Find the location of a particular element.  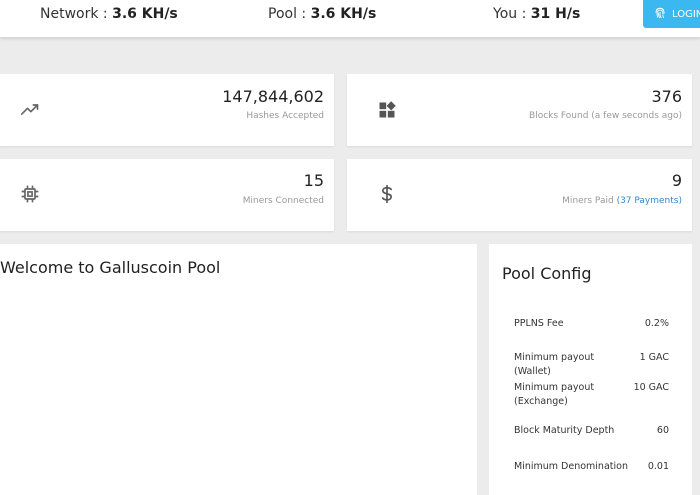

pool-config-title: Pool Config is located at coordinates (547, 273).